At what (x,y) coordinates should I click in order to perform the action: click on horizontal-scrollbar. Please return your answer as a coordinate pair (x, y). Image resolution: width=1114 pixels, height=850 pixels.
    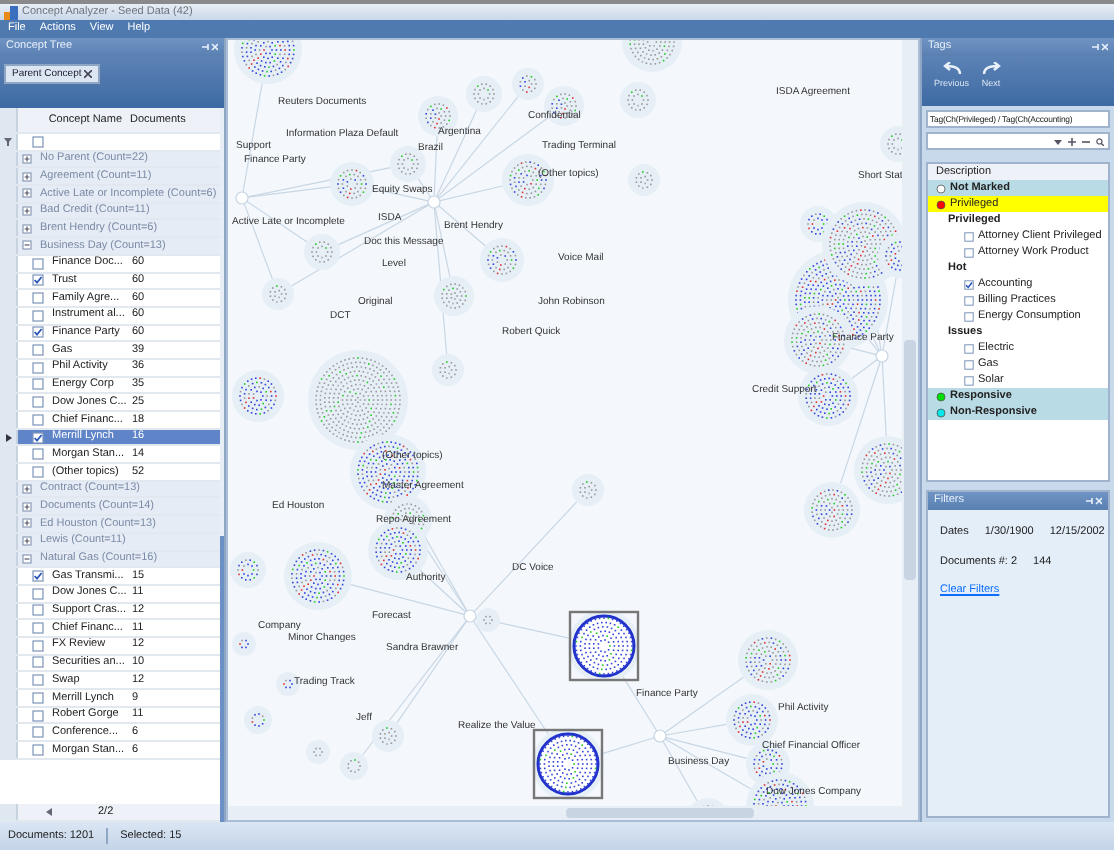
    Looking at the image, I should click on (565, 813).